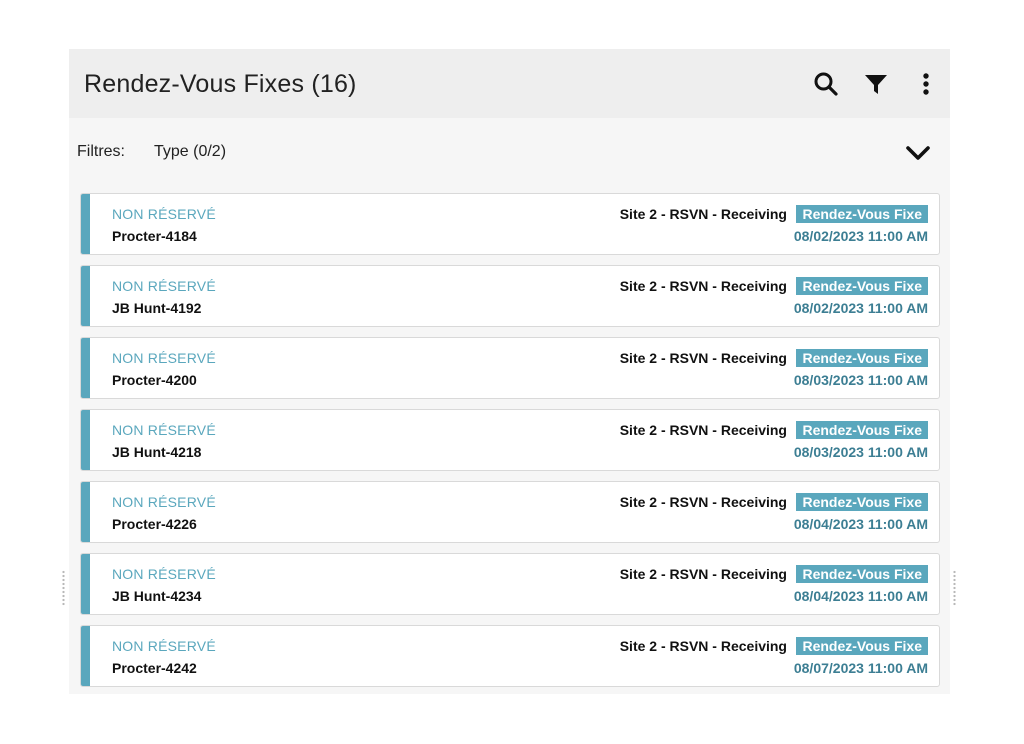  I want to click on more-vert-icon, so click(926, 84).